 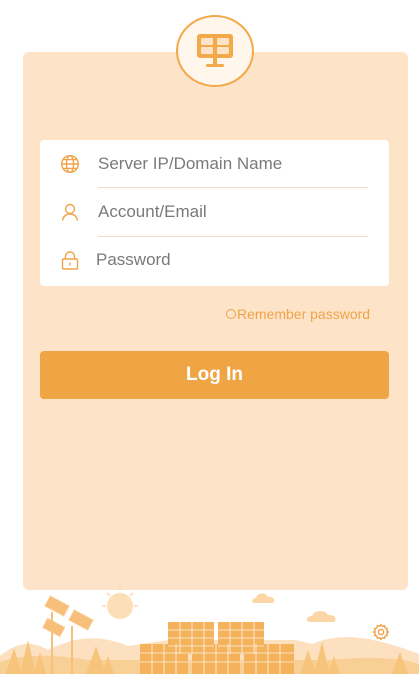 I want to click on server-field-row, so click(x=214, y=164).